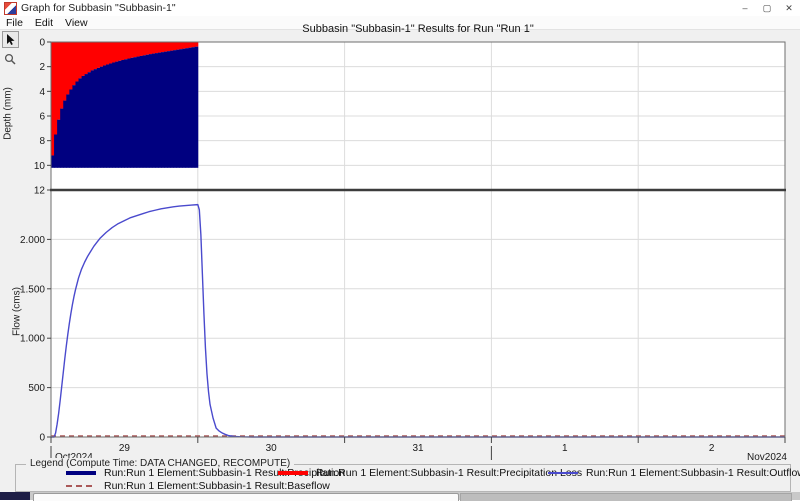  What do you see at coordinates (42, 67) in the screenshot?
I see `depth-tick-label: 2` at bounding box center [42, 67].